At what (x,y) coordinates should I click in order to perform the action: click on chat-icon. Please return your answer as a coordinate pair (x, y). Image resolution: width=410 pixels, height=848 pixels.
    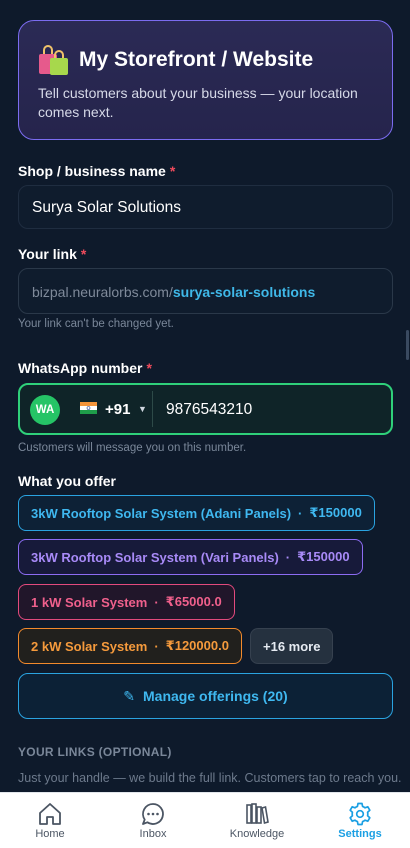
    Looking at the image, I should click on (153, 814).